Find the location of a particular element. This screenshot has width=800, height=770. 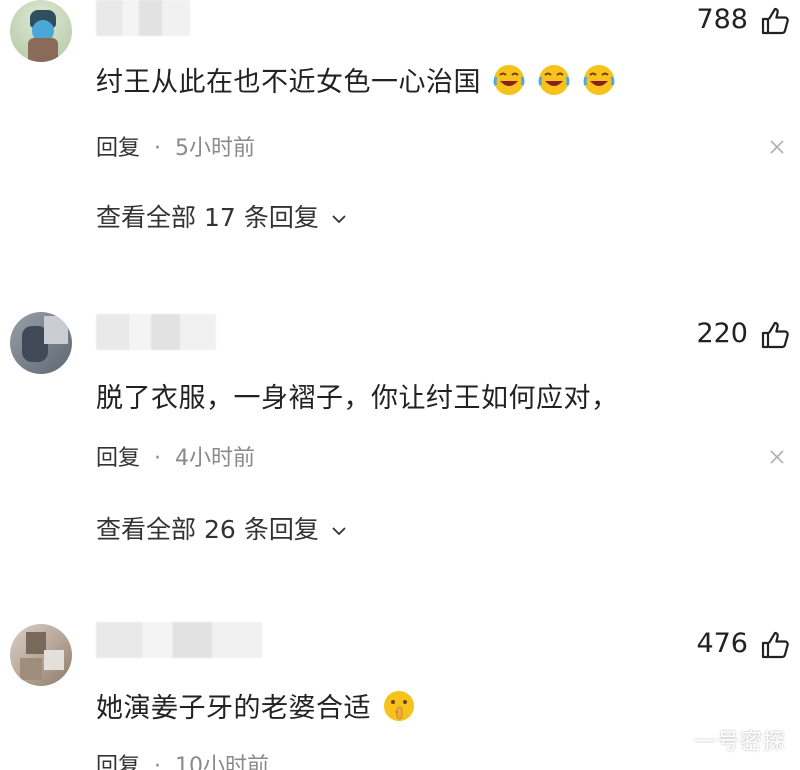

timestamp: 5小时前 is located at coordinates (215, 148).